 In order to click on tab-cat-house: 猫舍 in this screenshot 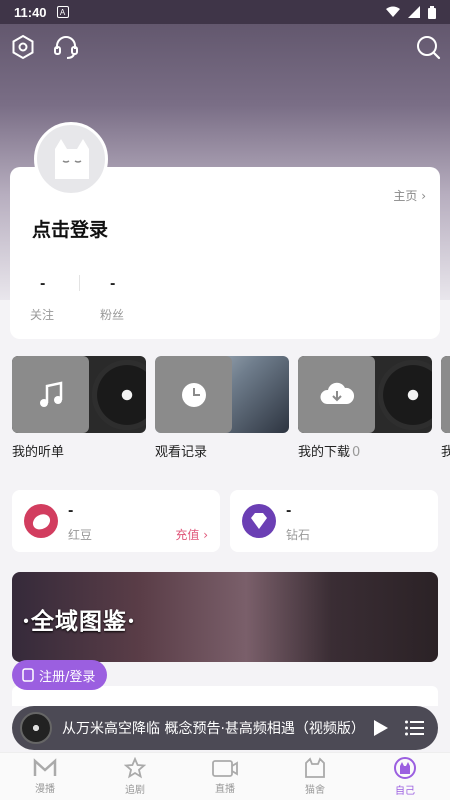, I will do `click(315, 776)`.